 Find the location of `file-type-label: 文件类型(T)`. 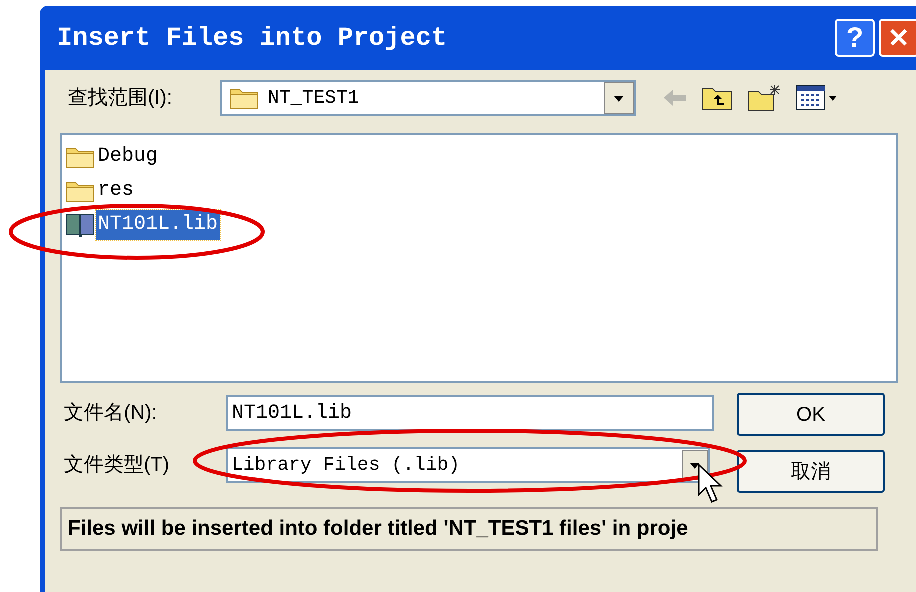

file-type-label: 文件类型(T) is located at coordinates (117, 465).